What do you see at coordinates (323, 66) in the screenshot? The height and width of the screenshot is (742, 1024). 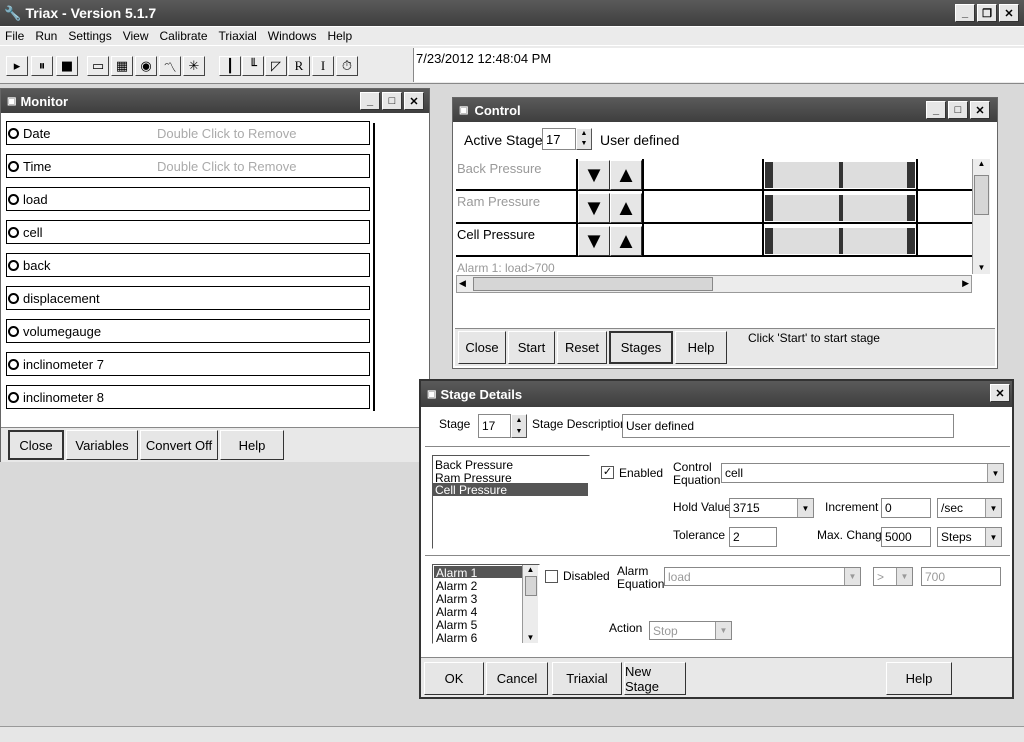 I see `i-icon: I` at bounding box center [323, 66].